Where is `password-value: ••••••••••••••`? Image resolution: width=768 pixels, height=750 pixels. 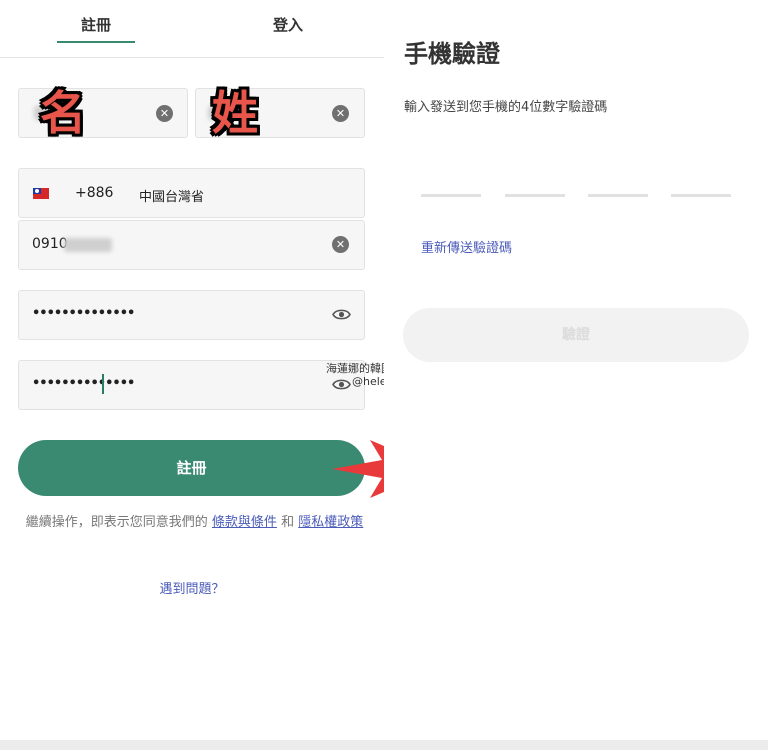
password-value: •••••••••••••• is located at coordinates (83, 313).